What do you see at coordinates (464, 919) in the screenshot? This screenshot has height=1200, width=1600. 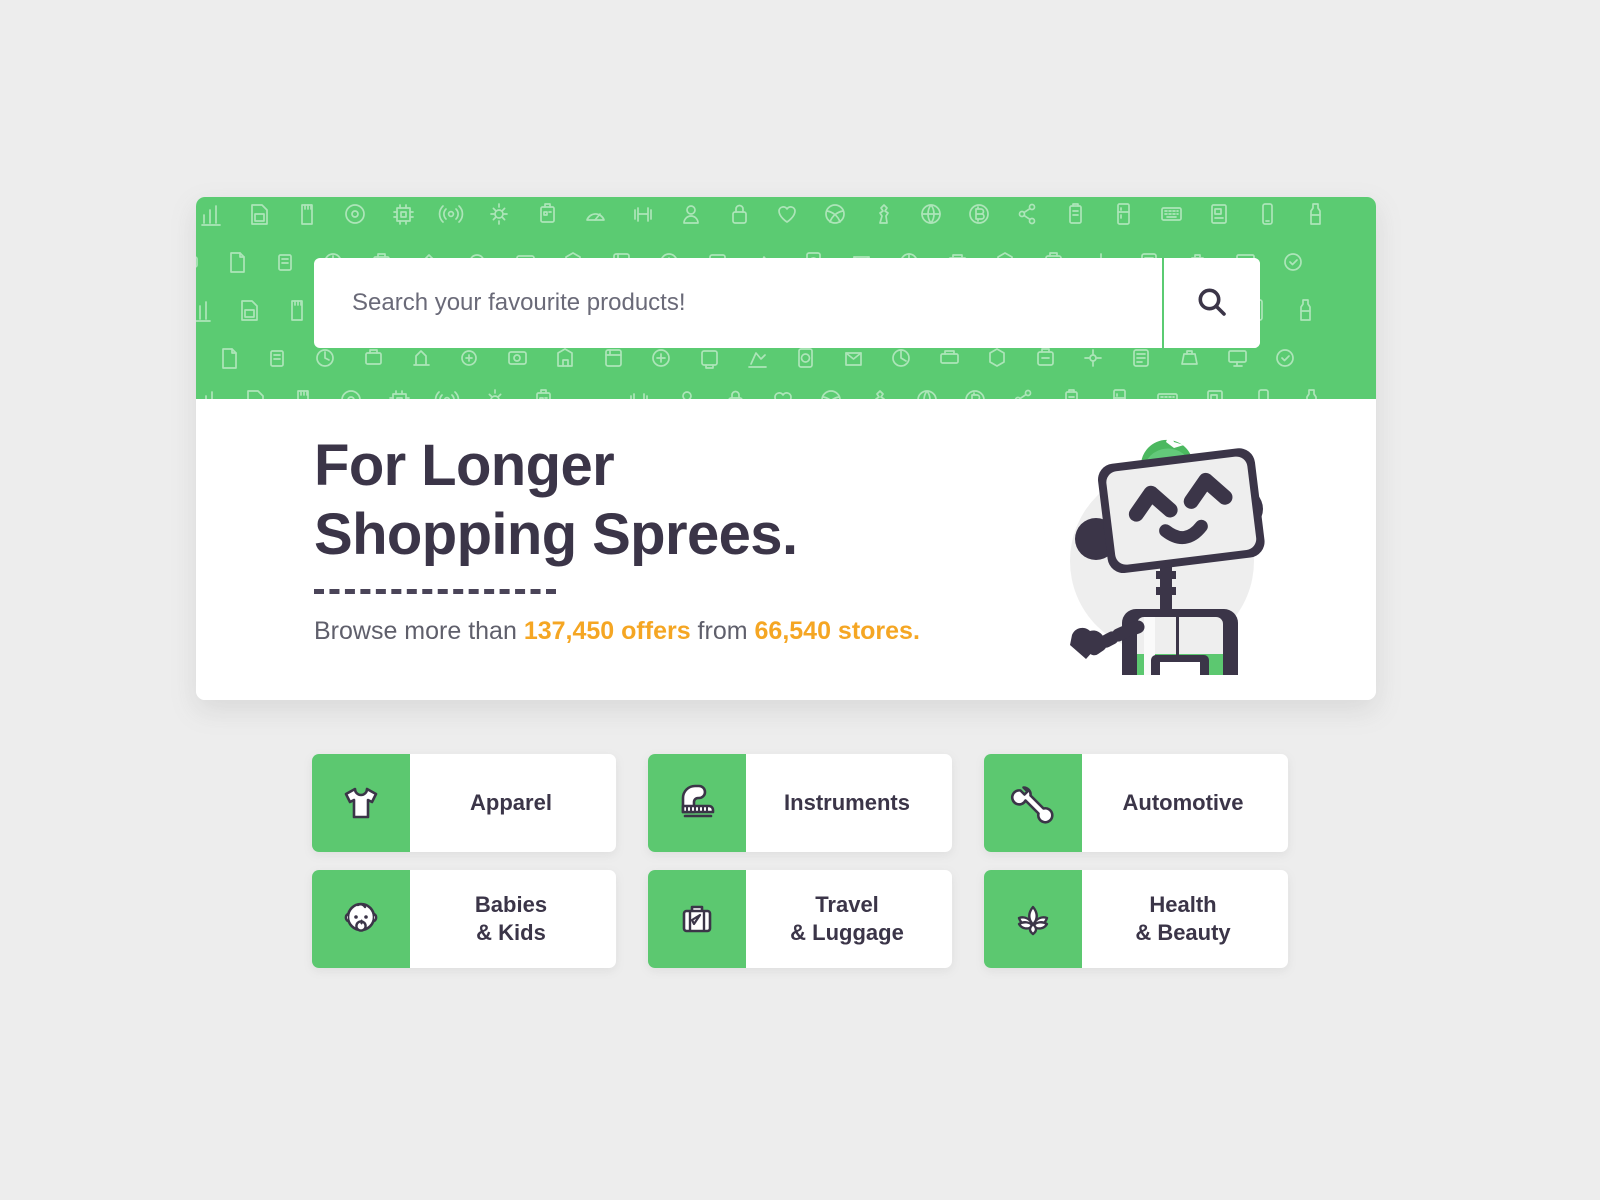 I see `category-card-babies-kids: Babies & Kids` at bounding box center [464, 919].